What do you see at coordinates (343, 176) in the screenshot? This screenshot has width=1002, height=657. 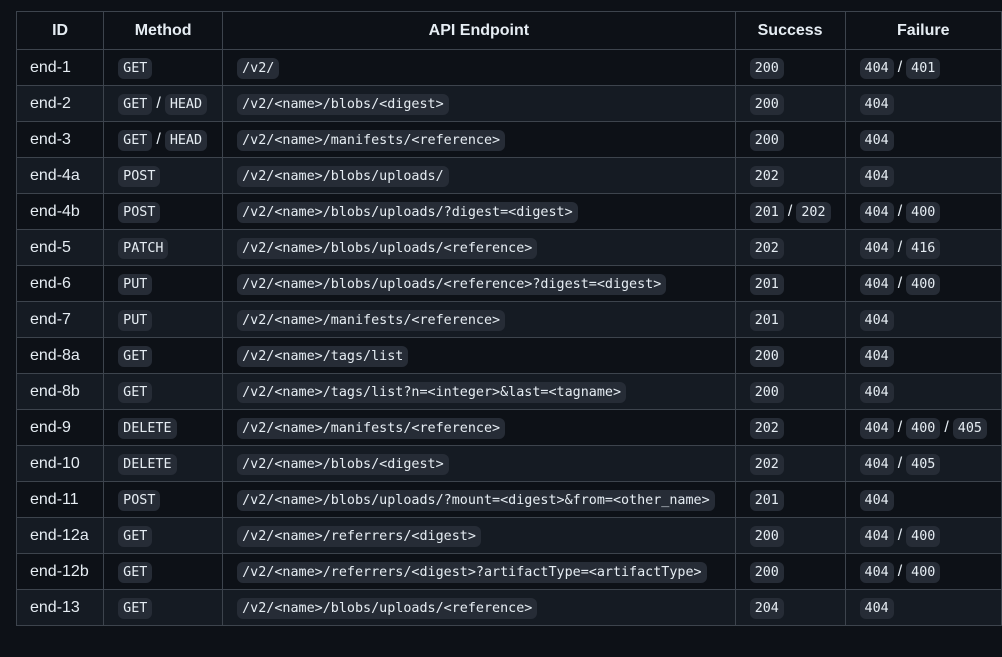 I see `endpoint-path: /v2/<name>/blobs/uploads/` at bounding box center [343, 176].